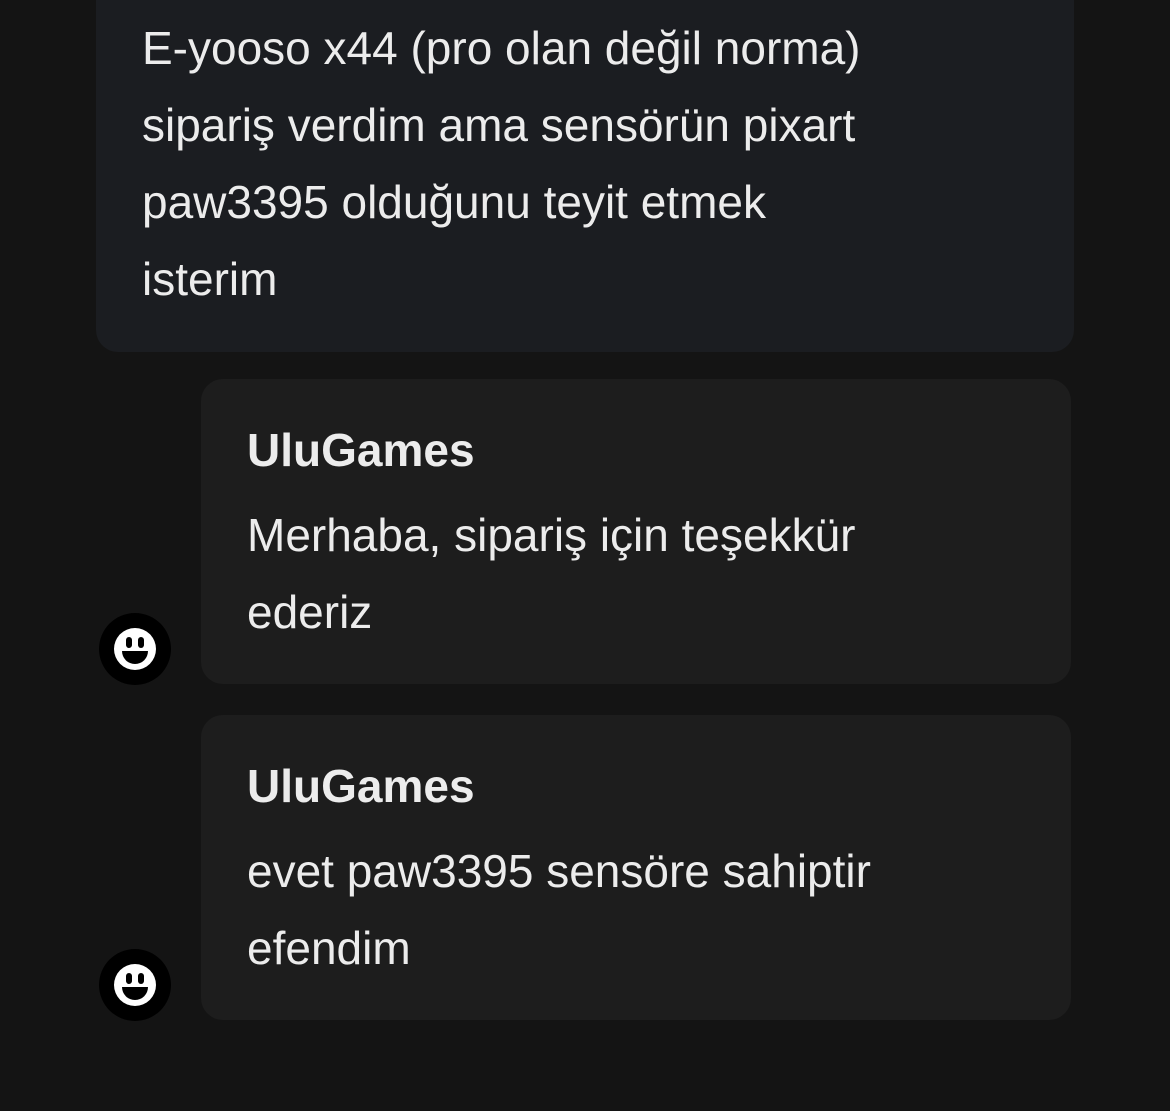 Image resolution: width=1170 pixels, height=1111 pixels. What do you see at coordinates (559, 909) in the screenshot?
I see `reply-message-text: evet paw3395 sensöre sahiptir efendim` at bounding box center [559, 909].